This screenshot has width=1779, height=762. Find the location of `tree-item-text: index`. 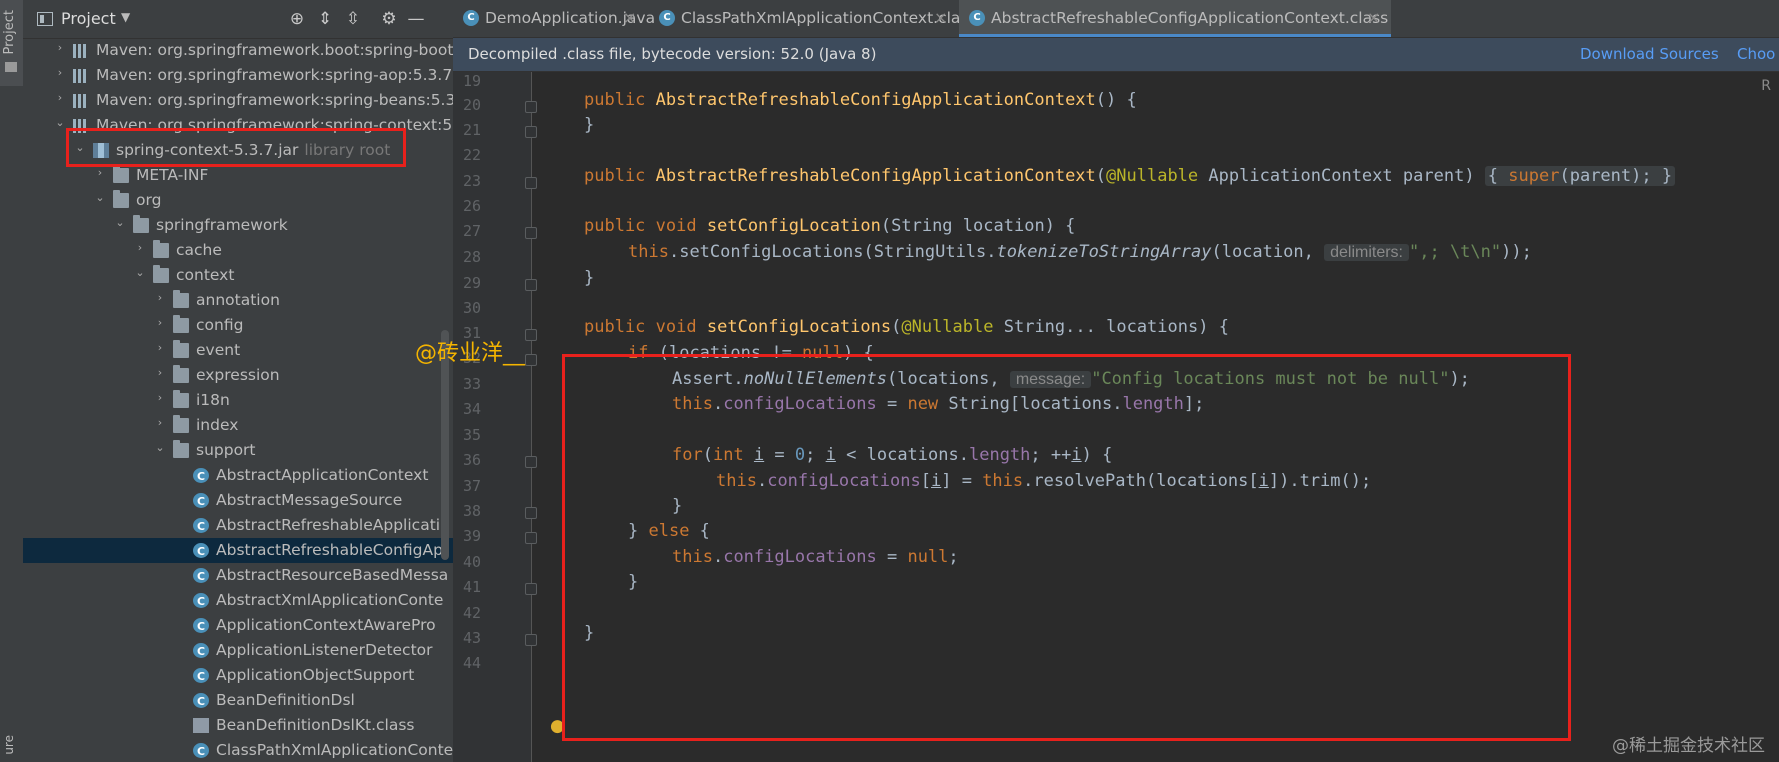

tree-item-text: index is located at coordinates (217, 425).